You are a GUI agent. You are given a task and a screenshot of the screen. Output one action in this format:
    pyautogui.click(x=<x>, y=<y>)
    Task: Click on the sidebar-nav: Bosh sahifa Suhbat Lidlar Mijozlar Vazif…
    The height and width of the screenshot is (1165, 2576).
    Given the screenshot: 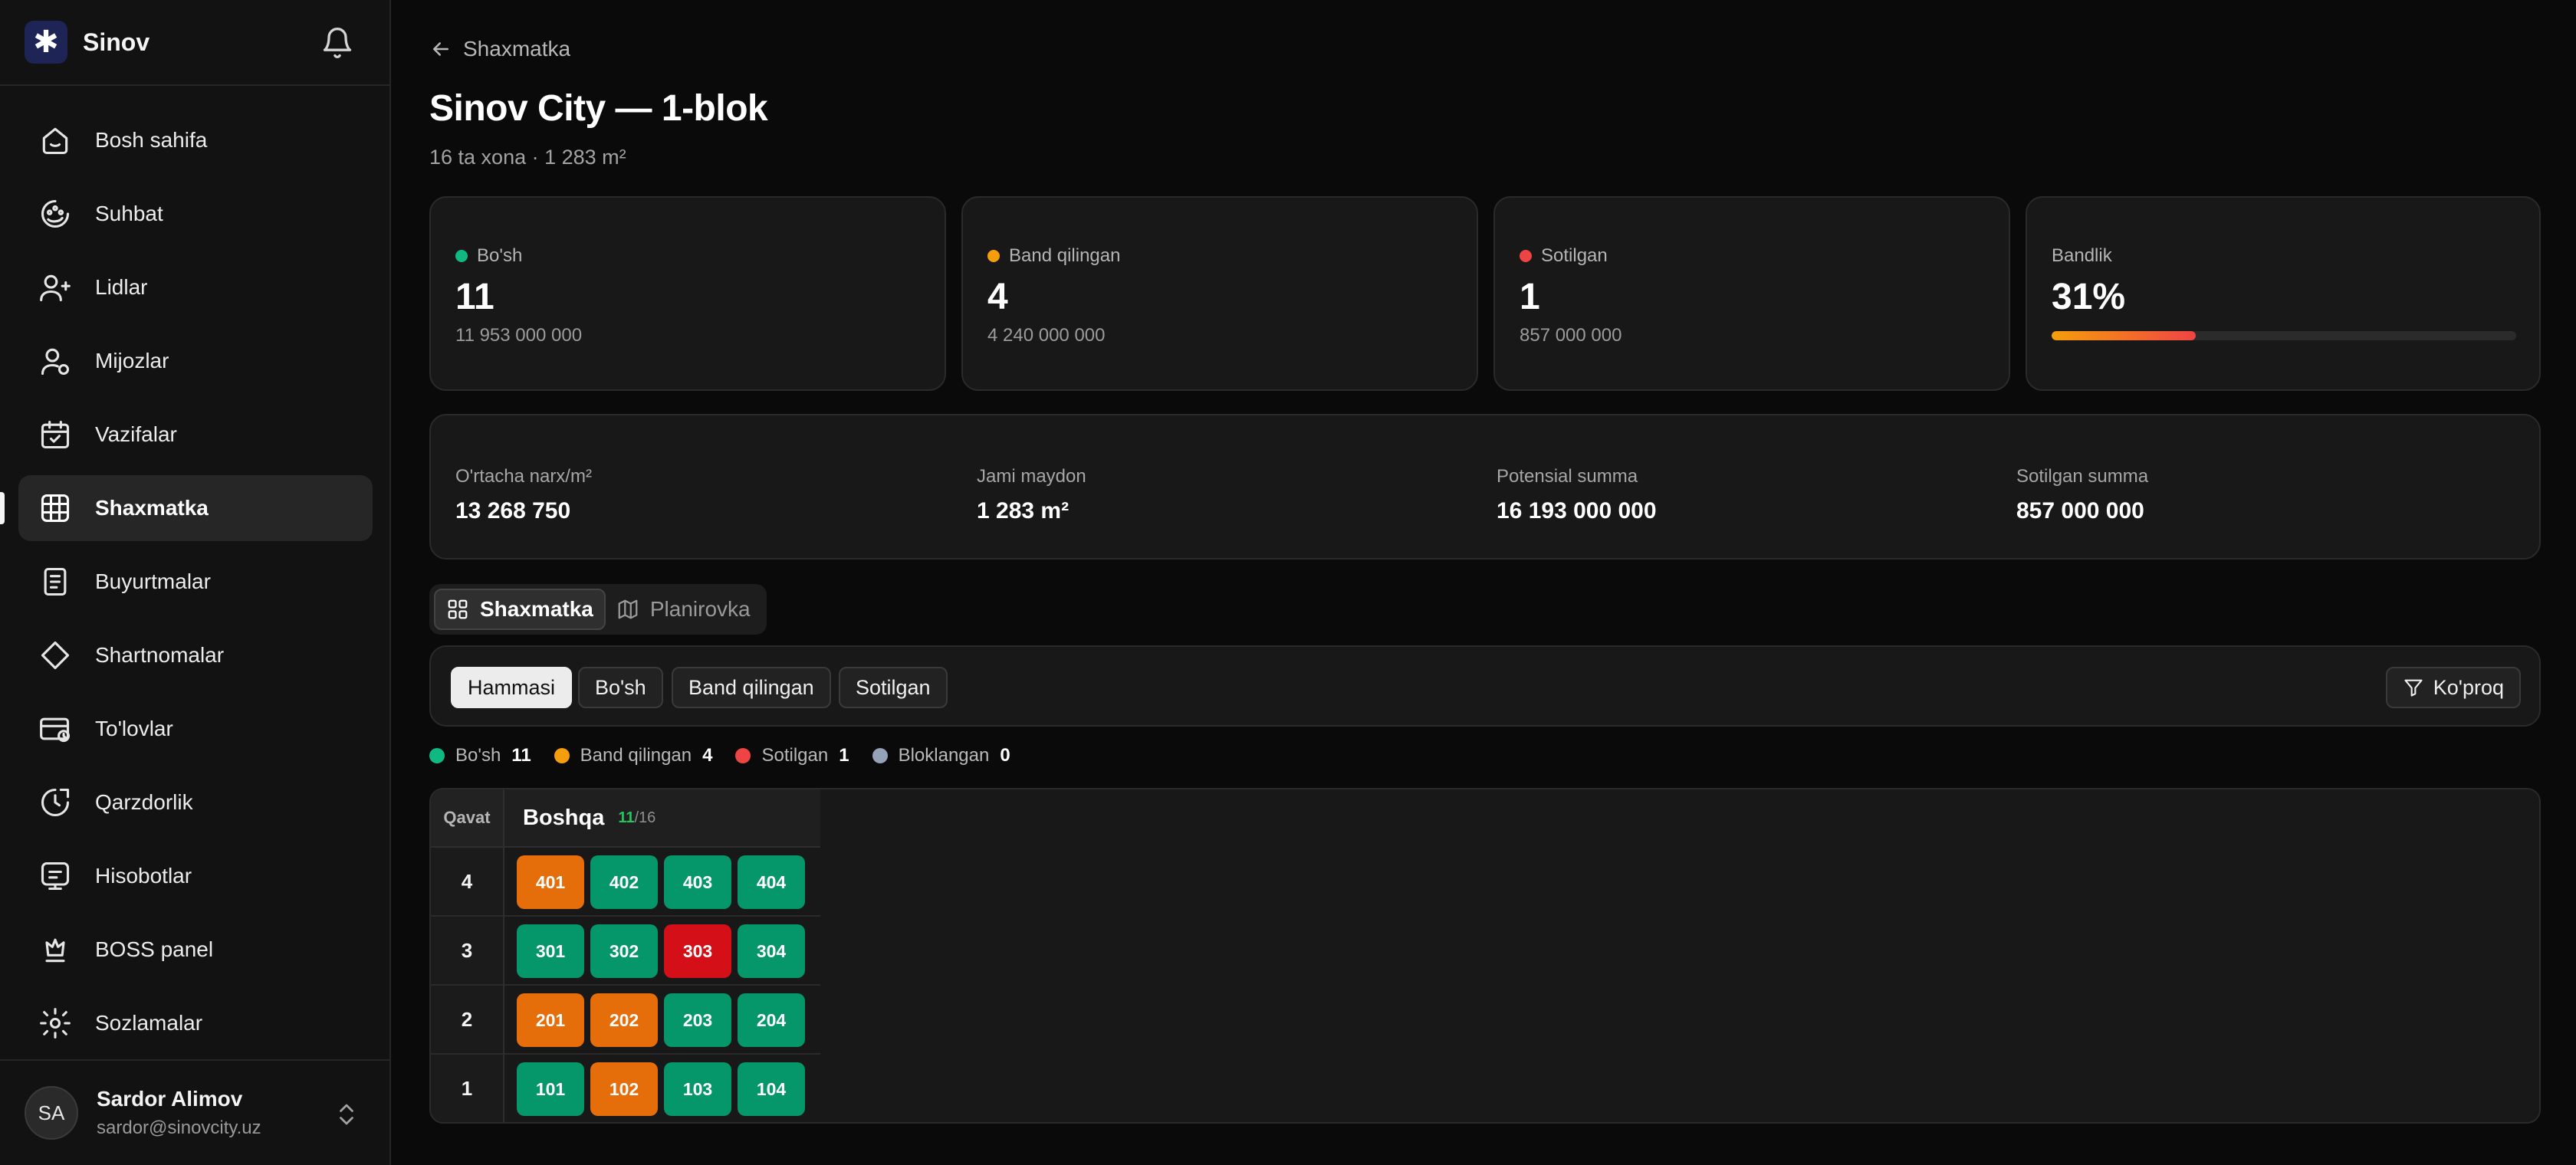 What is the action you would take?
    pyautogui.click(x=187, y=585)
    